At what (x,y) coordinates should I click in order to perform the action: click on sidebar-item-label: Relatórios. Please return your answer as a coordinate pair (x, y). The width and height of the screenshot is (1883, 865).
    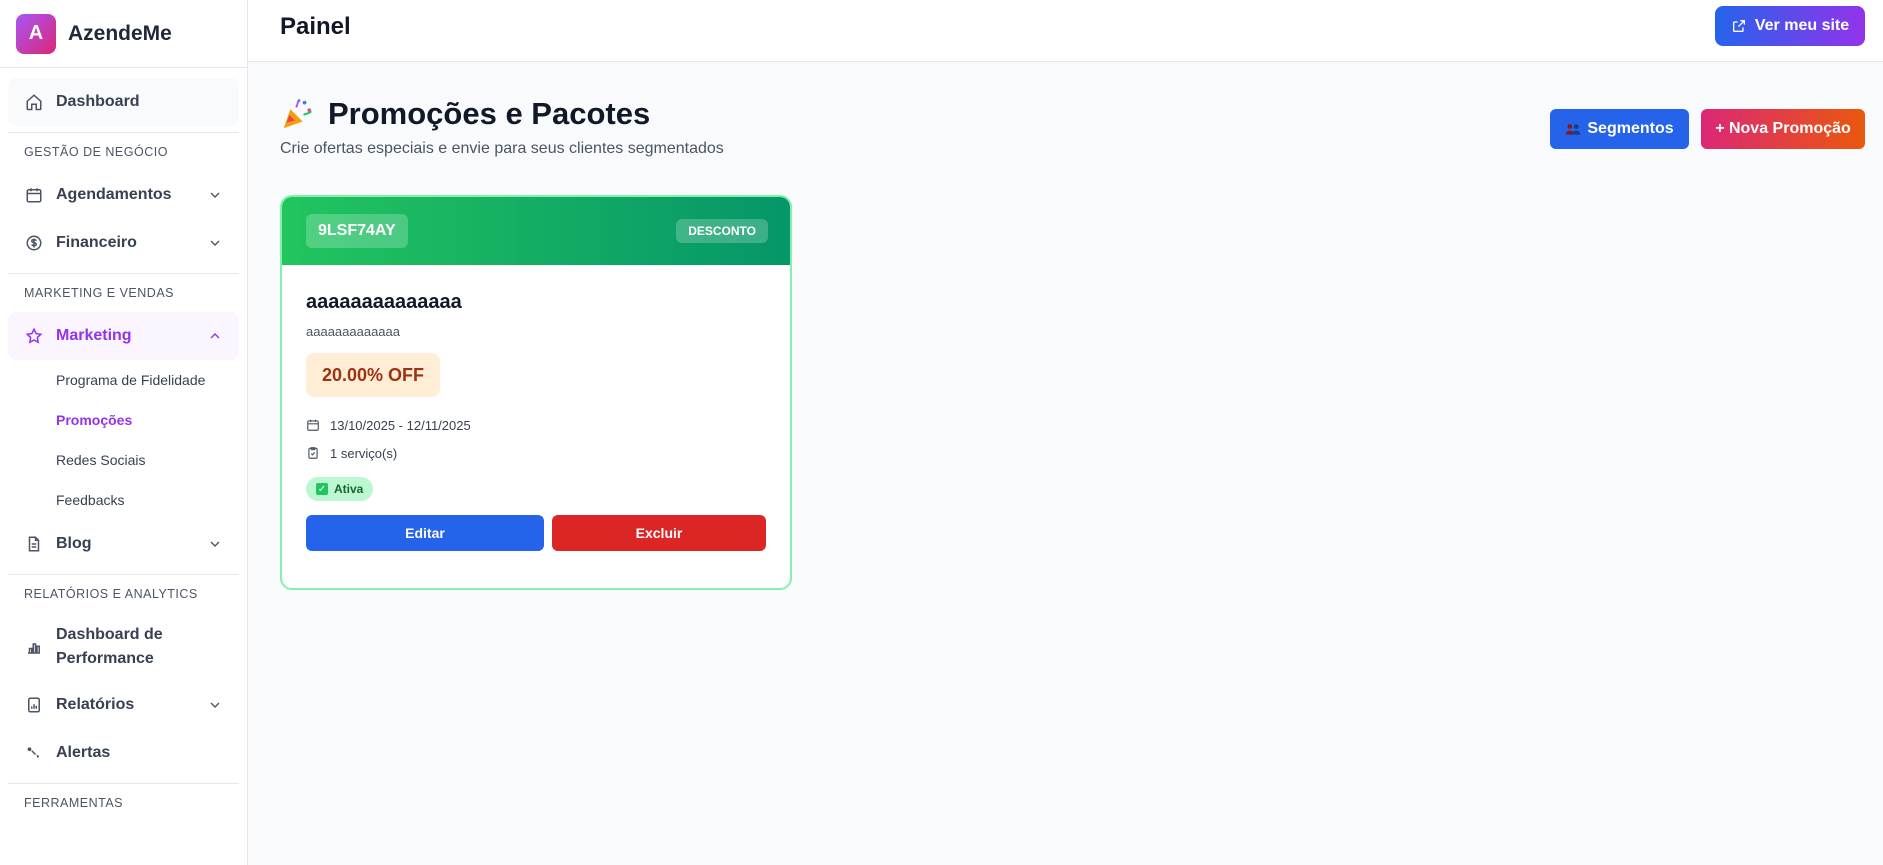
    Looking at the image, I should click on (95, 704).